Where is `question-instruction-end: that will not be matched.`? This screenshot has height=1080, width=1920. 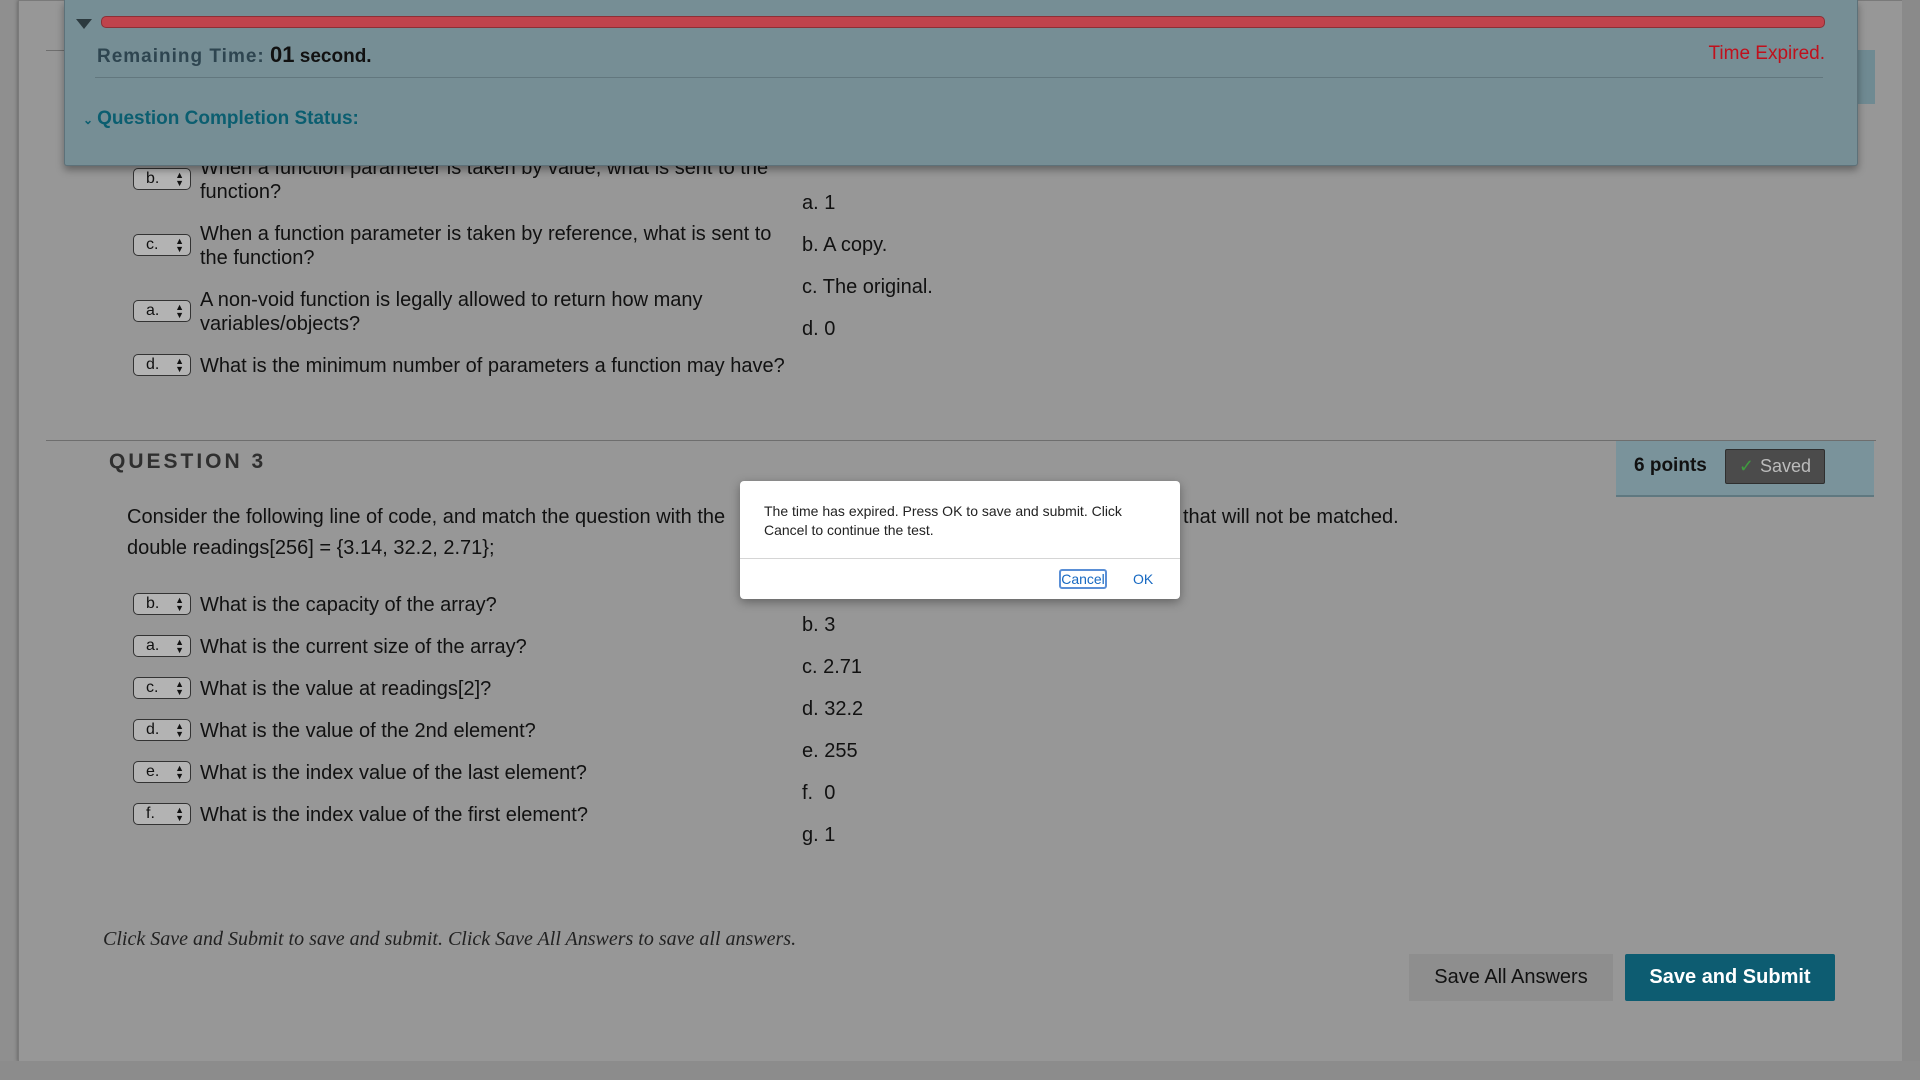 question-instruction-end: that will not be matched. is located at coordinates (1291, 517).